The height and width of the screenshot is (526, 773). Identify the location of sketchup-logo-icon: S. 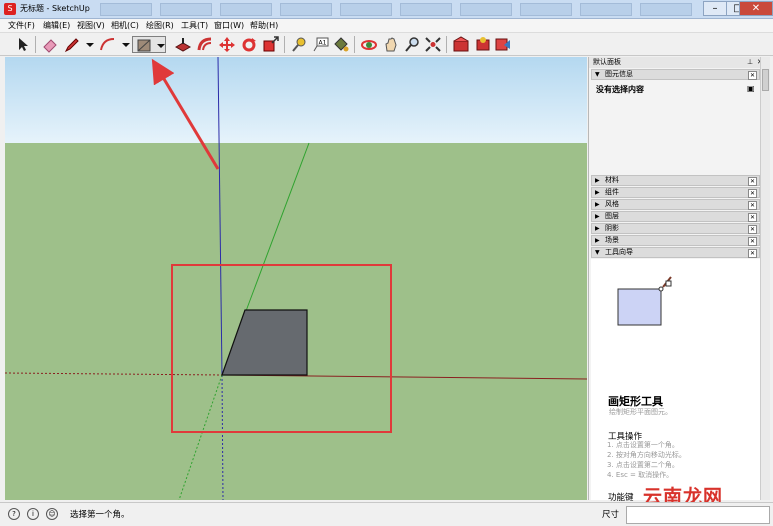
(10, 9).